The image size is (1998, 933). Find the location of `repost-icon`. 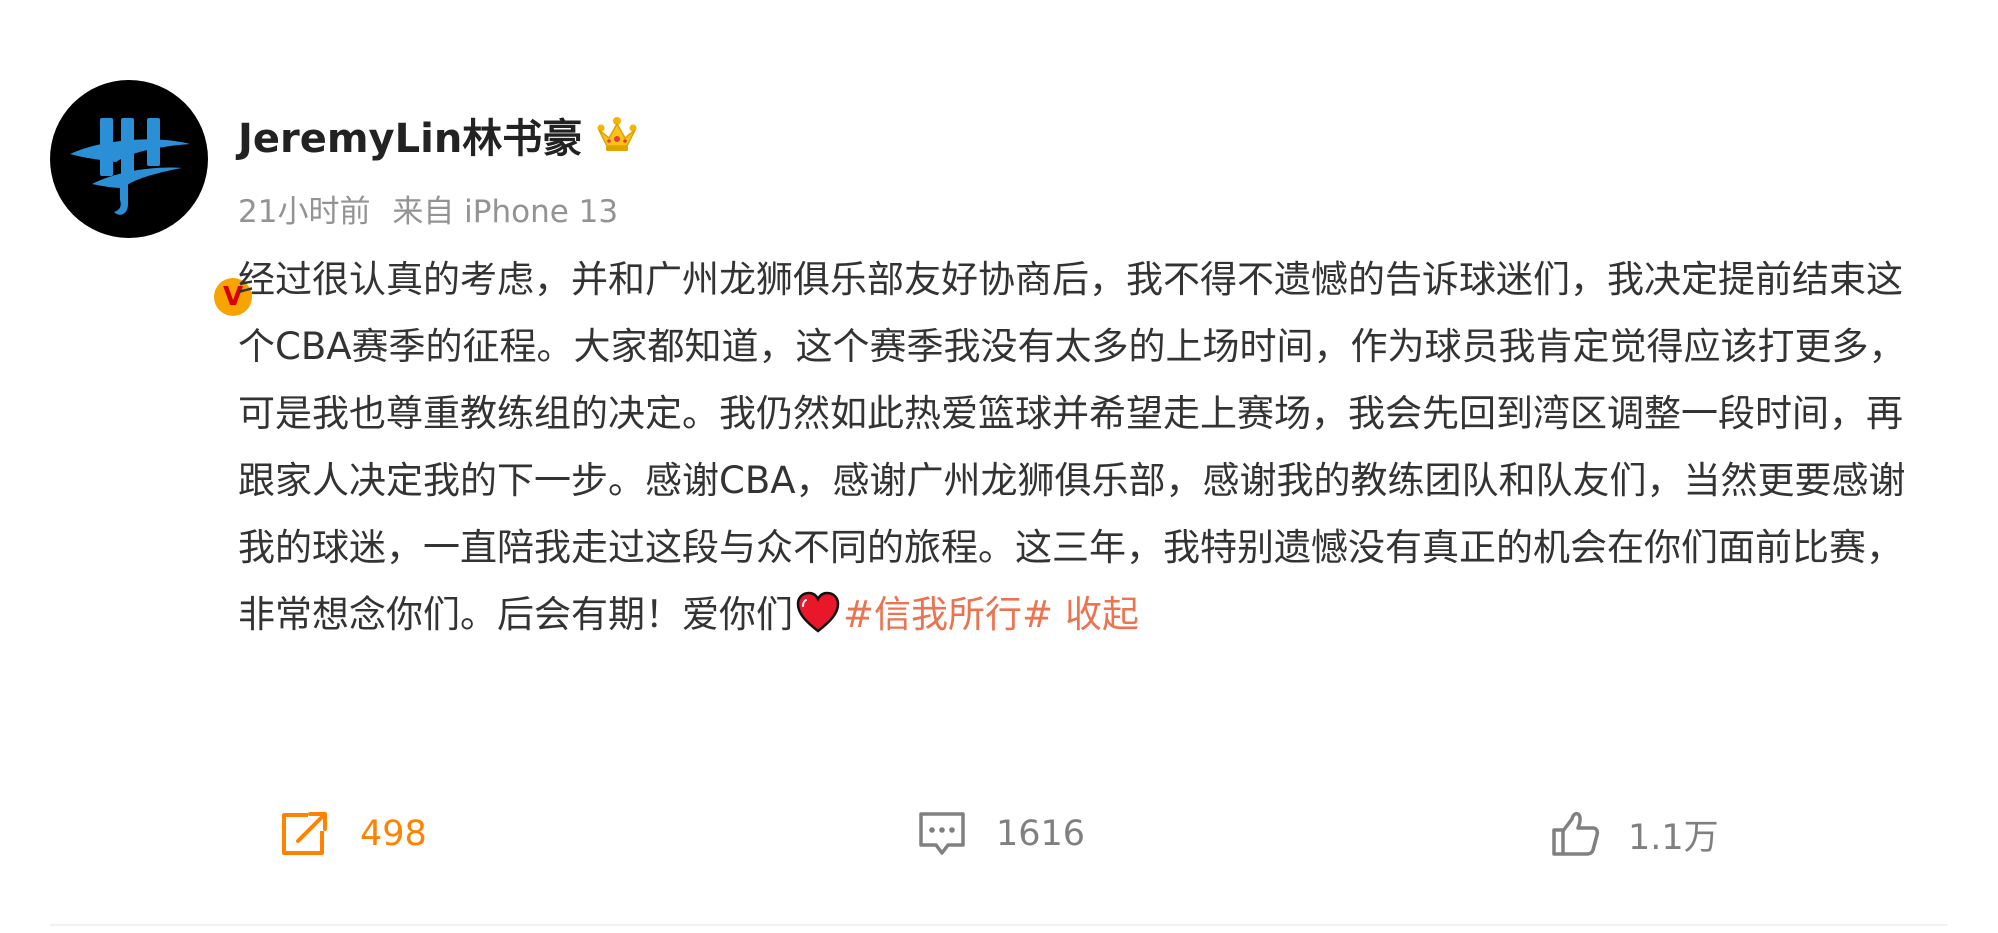

repost-icon is located at coordinates (304, 833).